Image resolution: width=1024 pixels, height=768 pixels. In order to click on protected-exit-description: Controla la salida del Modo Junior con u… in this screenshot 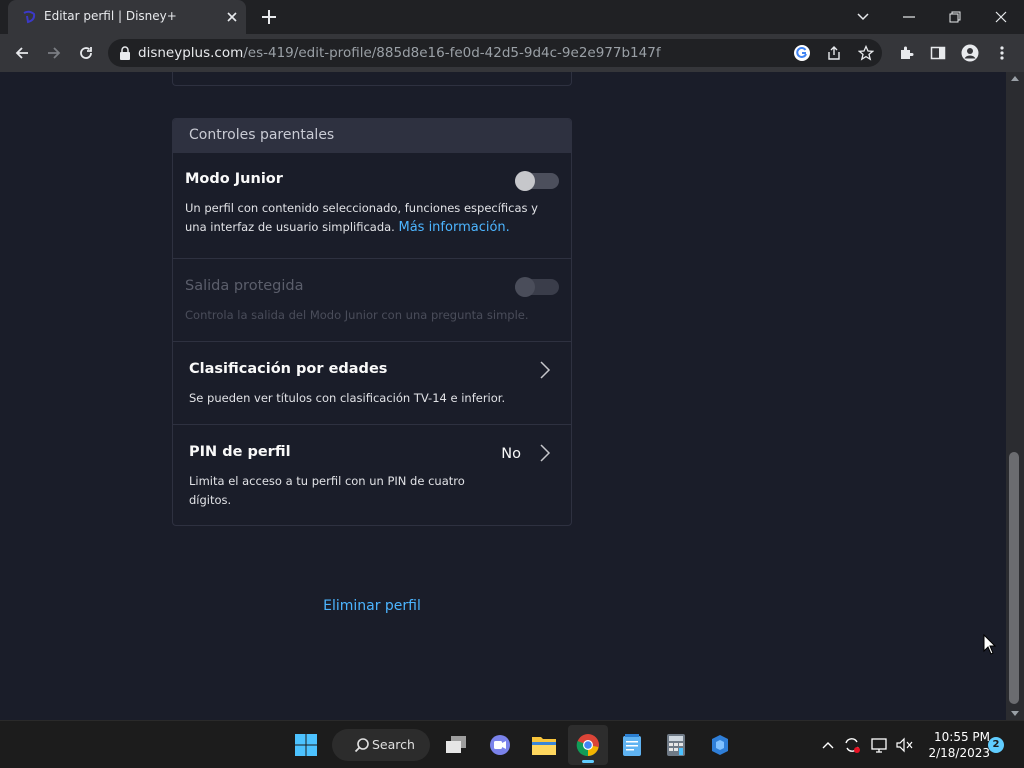, I will do `click(357, 315)`.